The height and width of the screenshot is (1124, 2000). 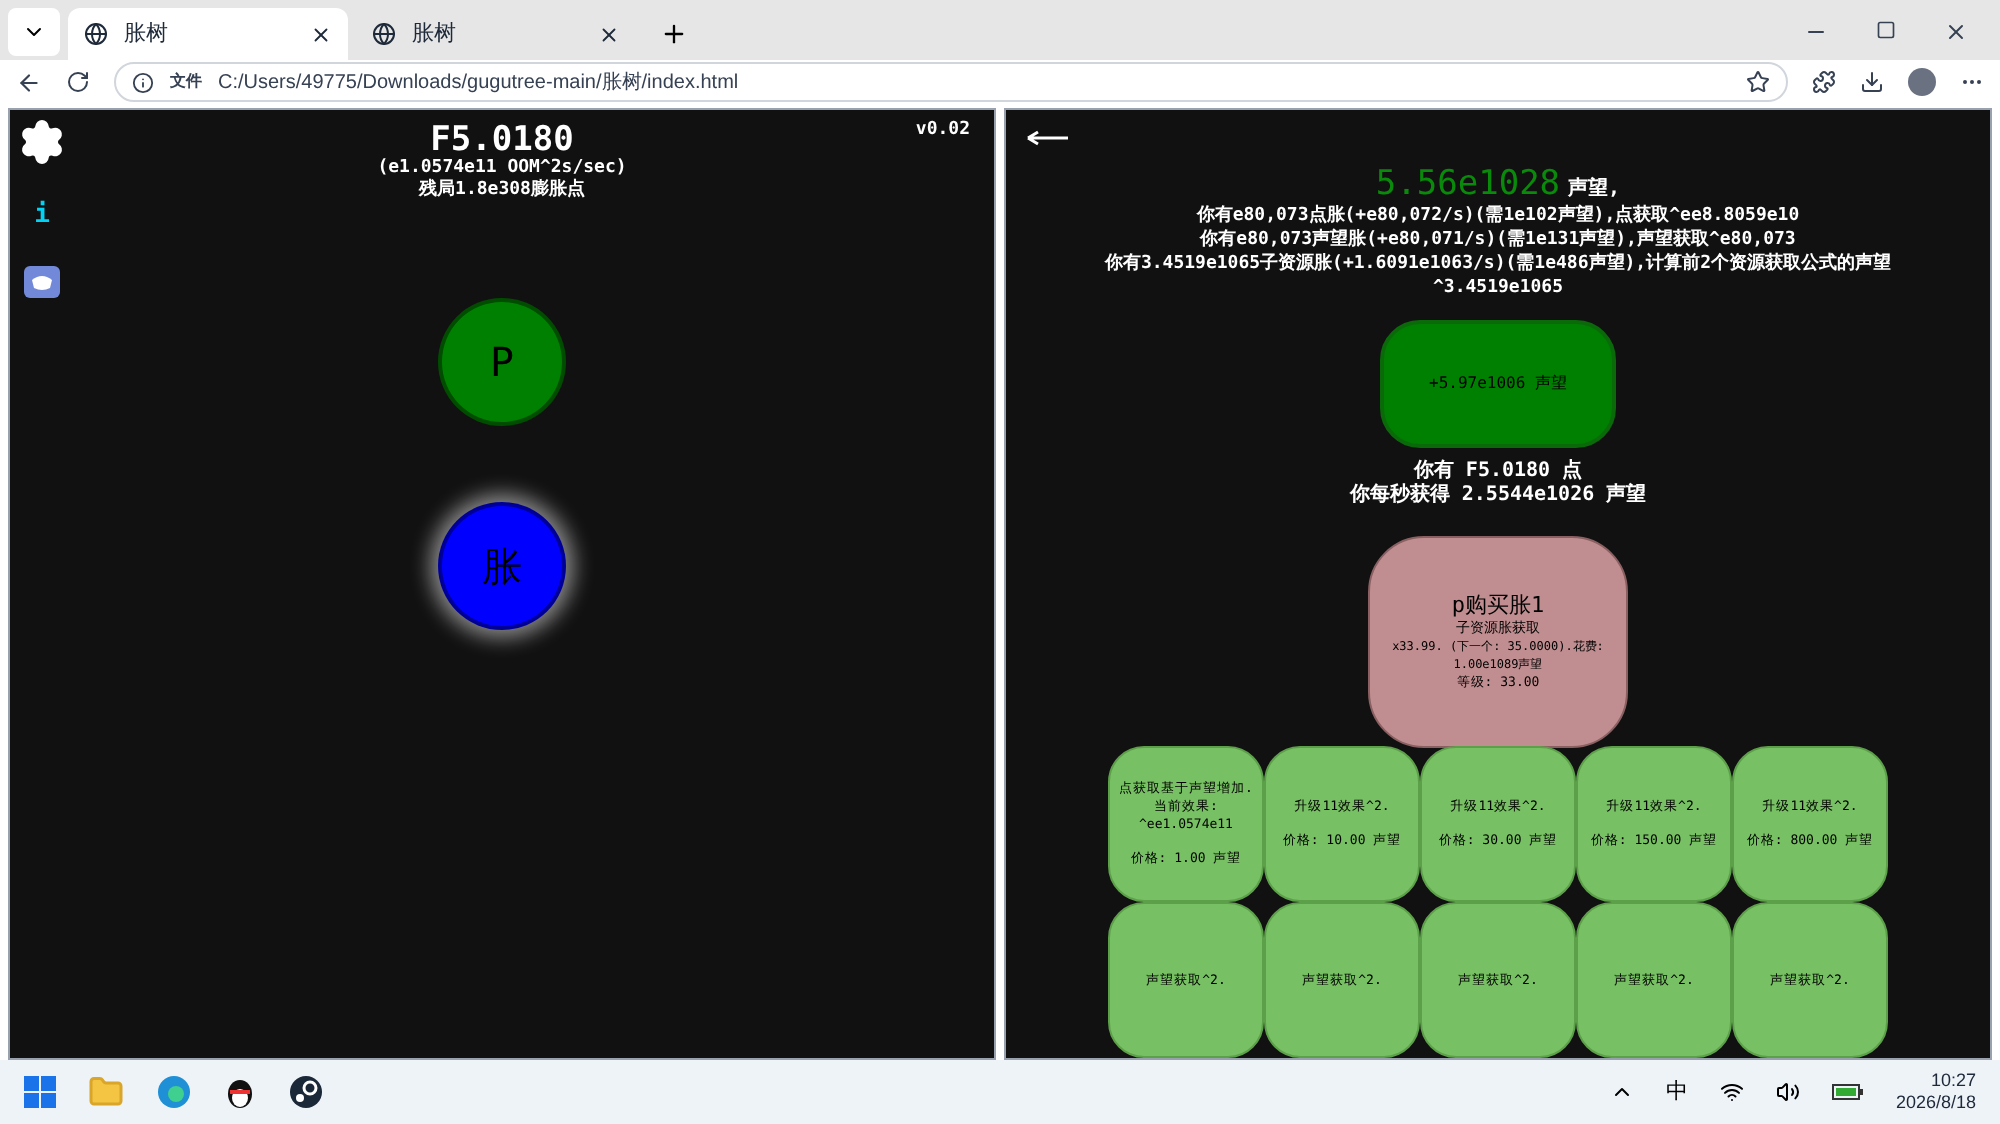 I want to click on clock-time: 10:27, so click(x=1953, y=1081).